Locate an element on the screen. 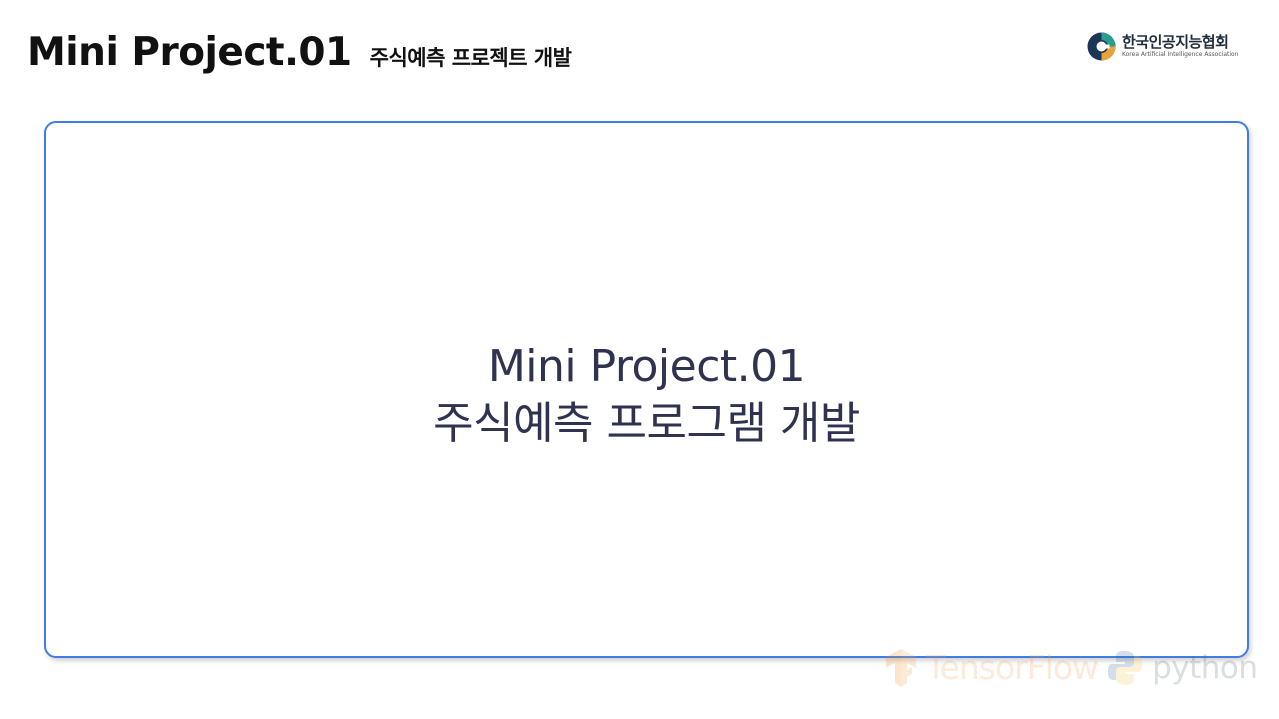  python-label: python is located at coordinates (1205, 667).